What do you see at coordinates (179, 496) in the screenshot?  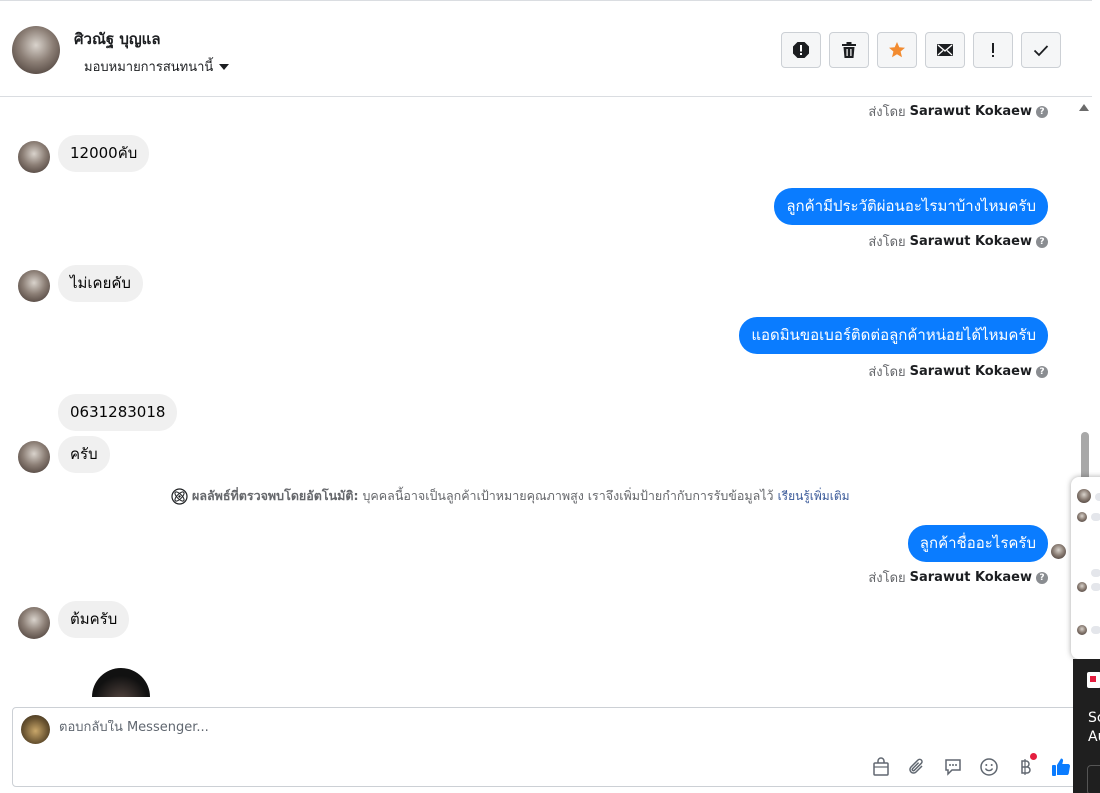 I see `atom-icon` at bounding box center [179, 496].